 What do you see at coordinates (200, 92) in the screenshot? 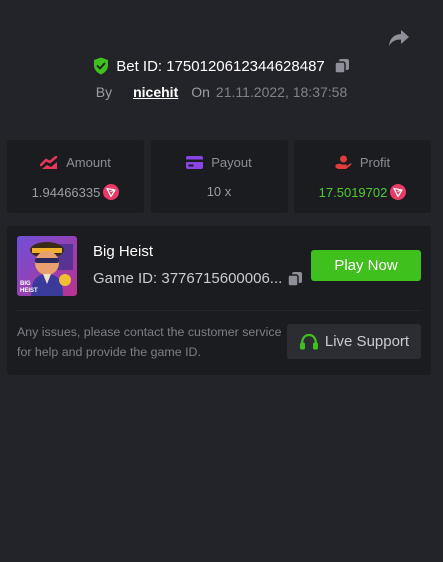
I see `on-label: On` at bounding box center [200, 92].